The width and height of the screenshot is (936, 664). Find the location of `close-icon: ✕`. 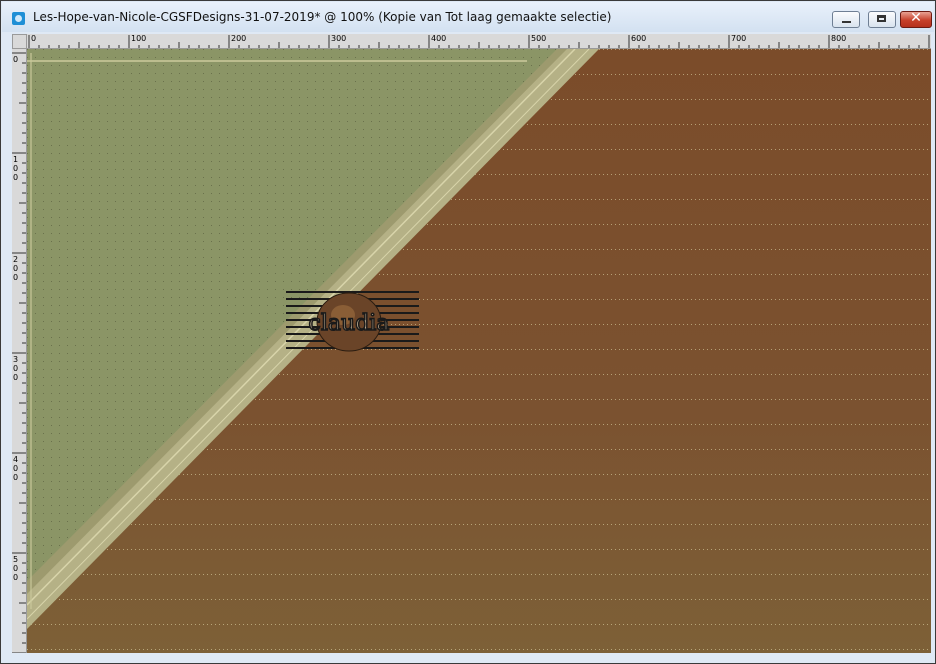

close-icon: ✕ is located at coordinates (916, 18).